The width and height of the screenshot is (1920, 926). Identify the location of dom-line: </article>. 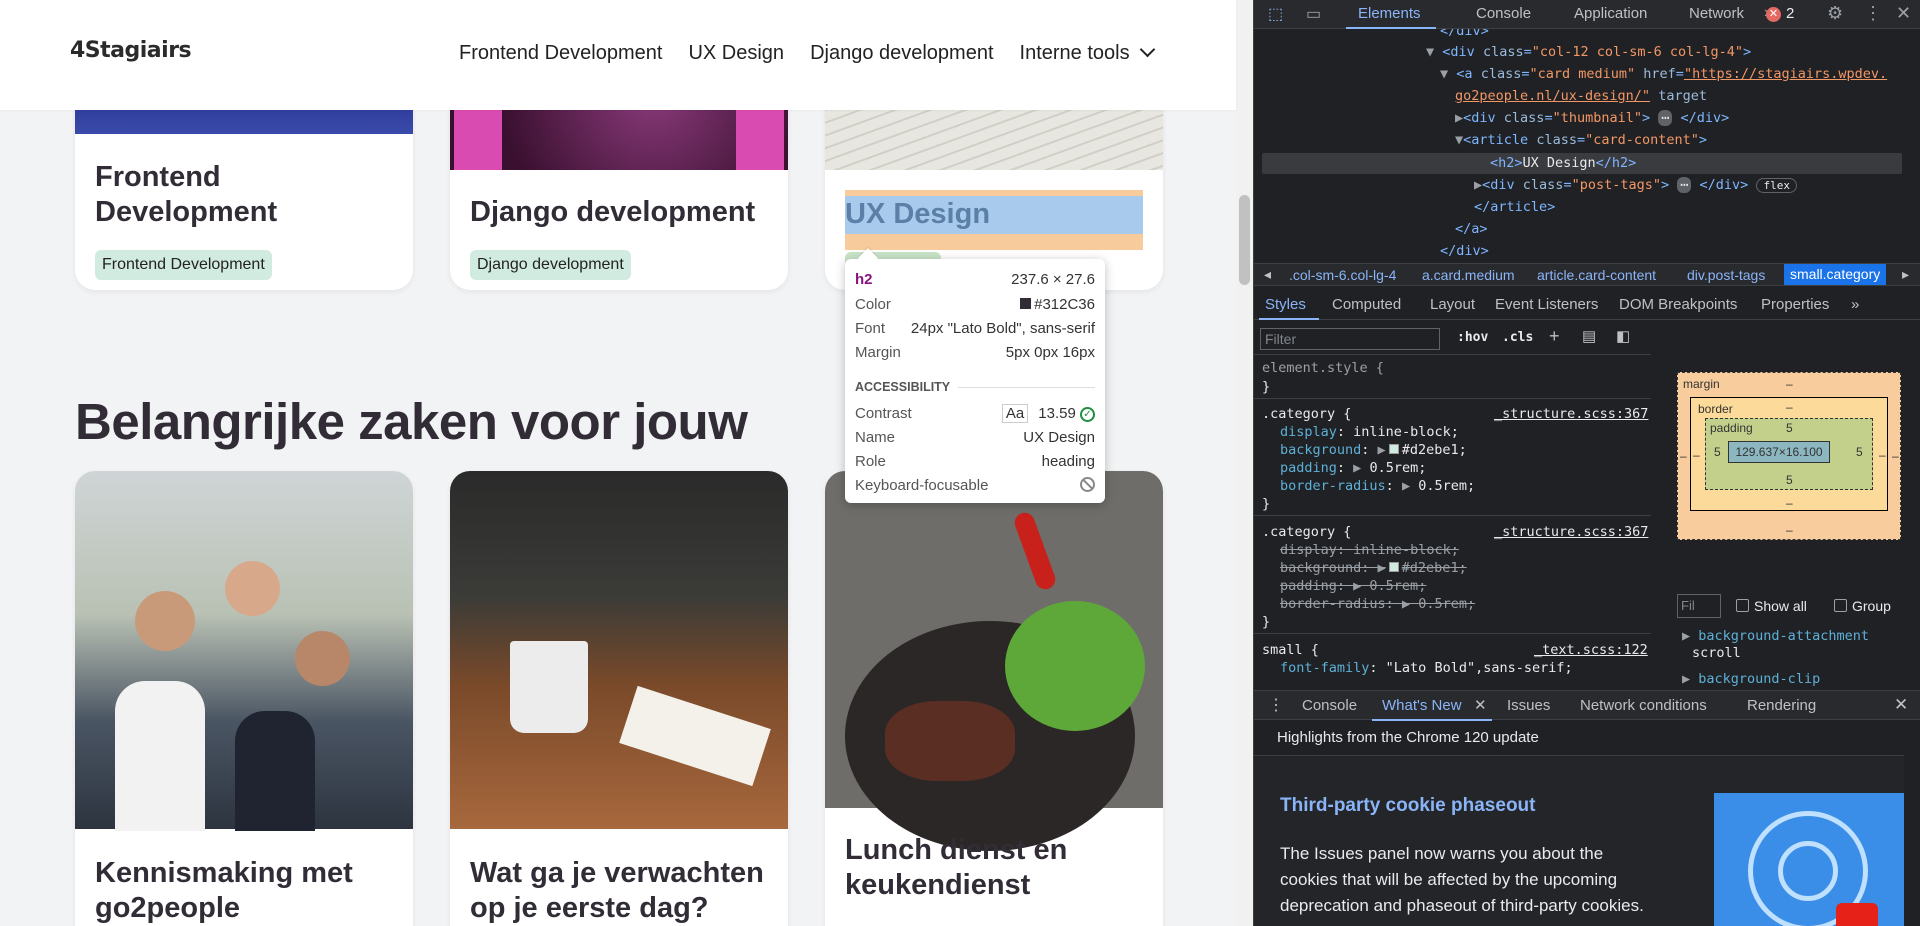
(1514, 207).